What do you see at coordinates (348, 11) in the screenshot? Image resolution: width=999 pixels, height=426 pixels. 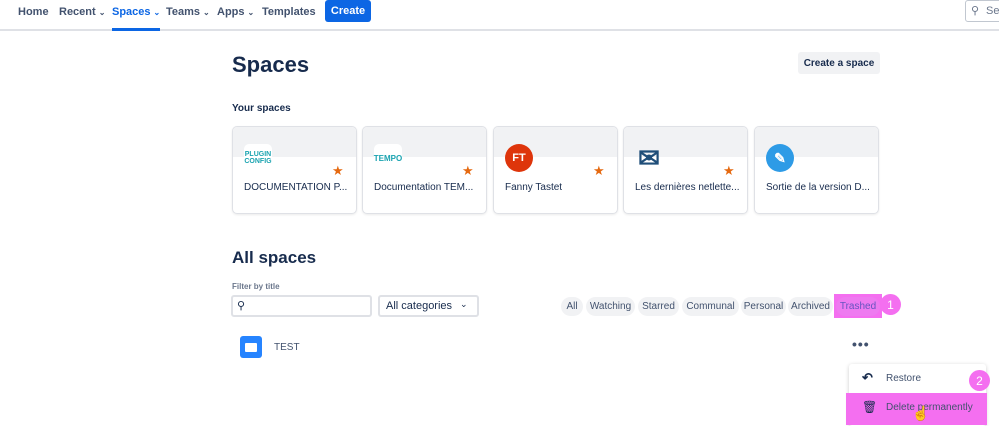 I see `create-button: Create` at bounding box center [348, 11].